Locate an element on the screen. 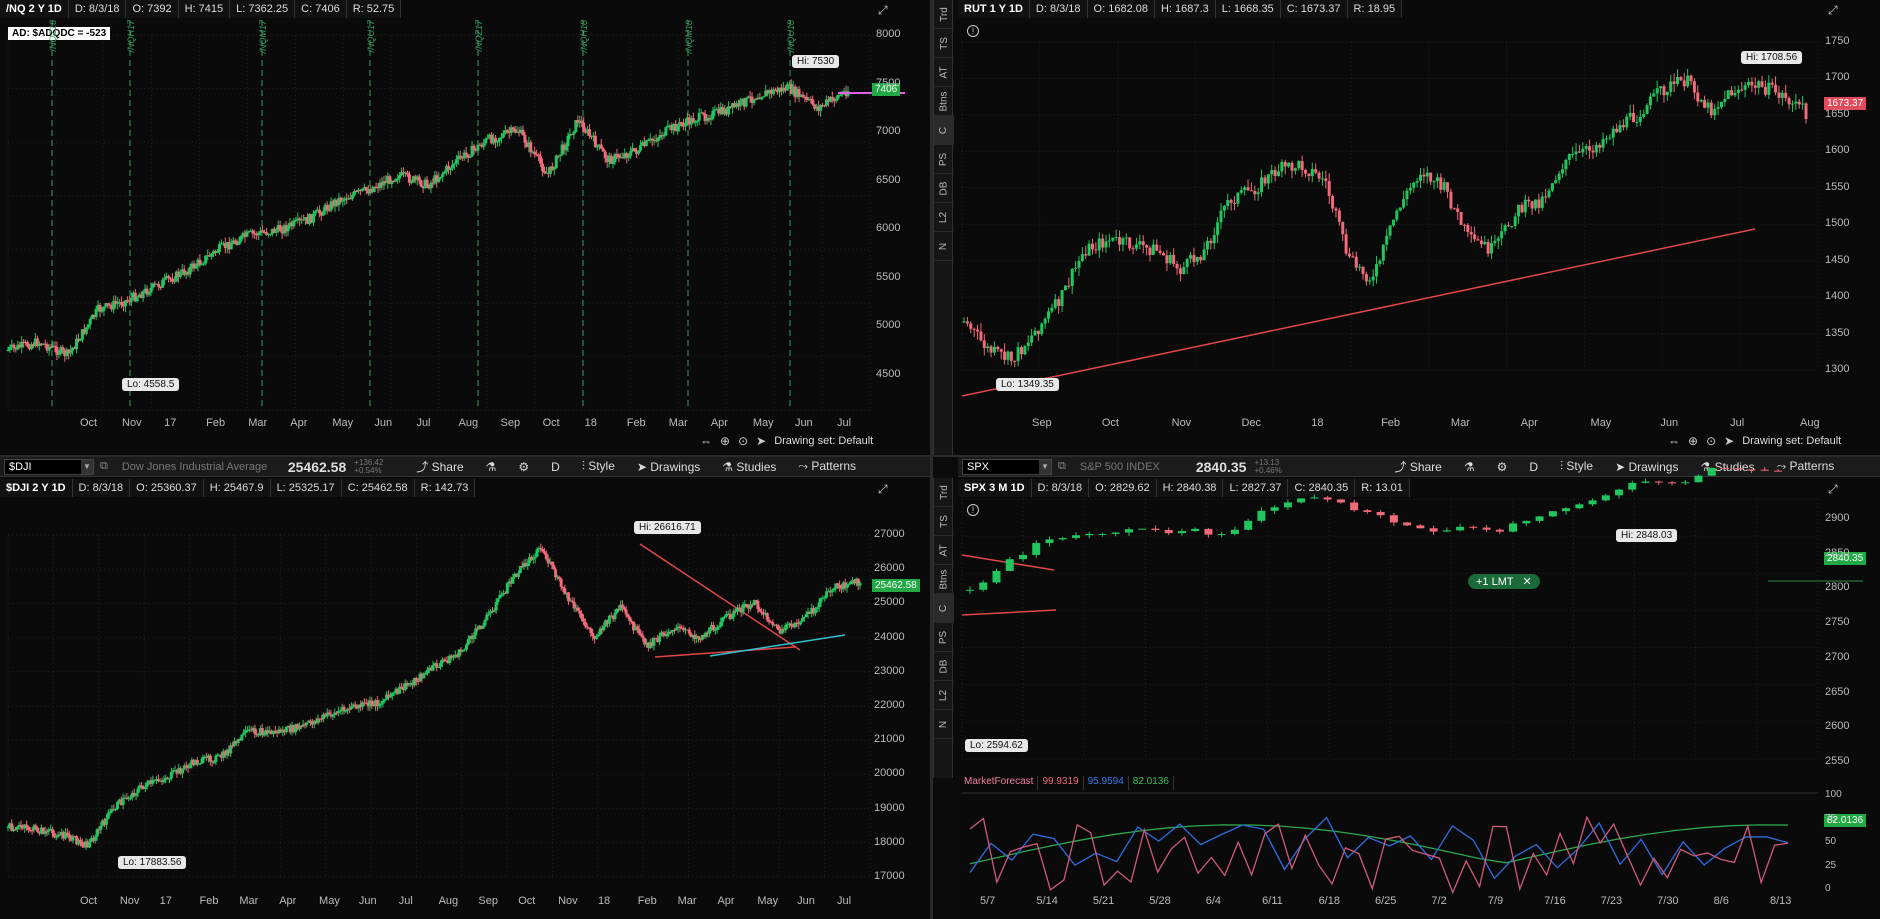  x-tick-label: 7/9 is located at coordinates (1495, 901).